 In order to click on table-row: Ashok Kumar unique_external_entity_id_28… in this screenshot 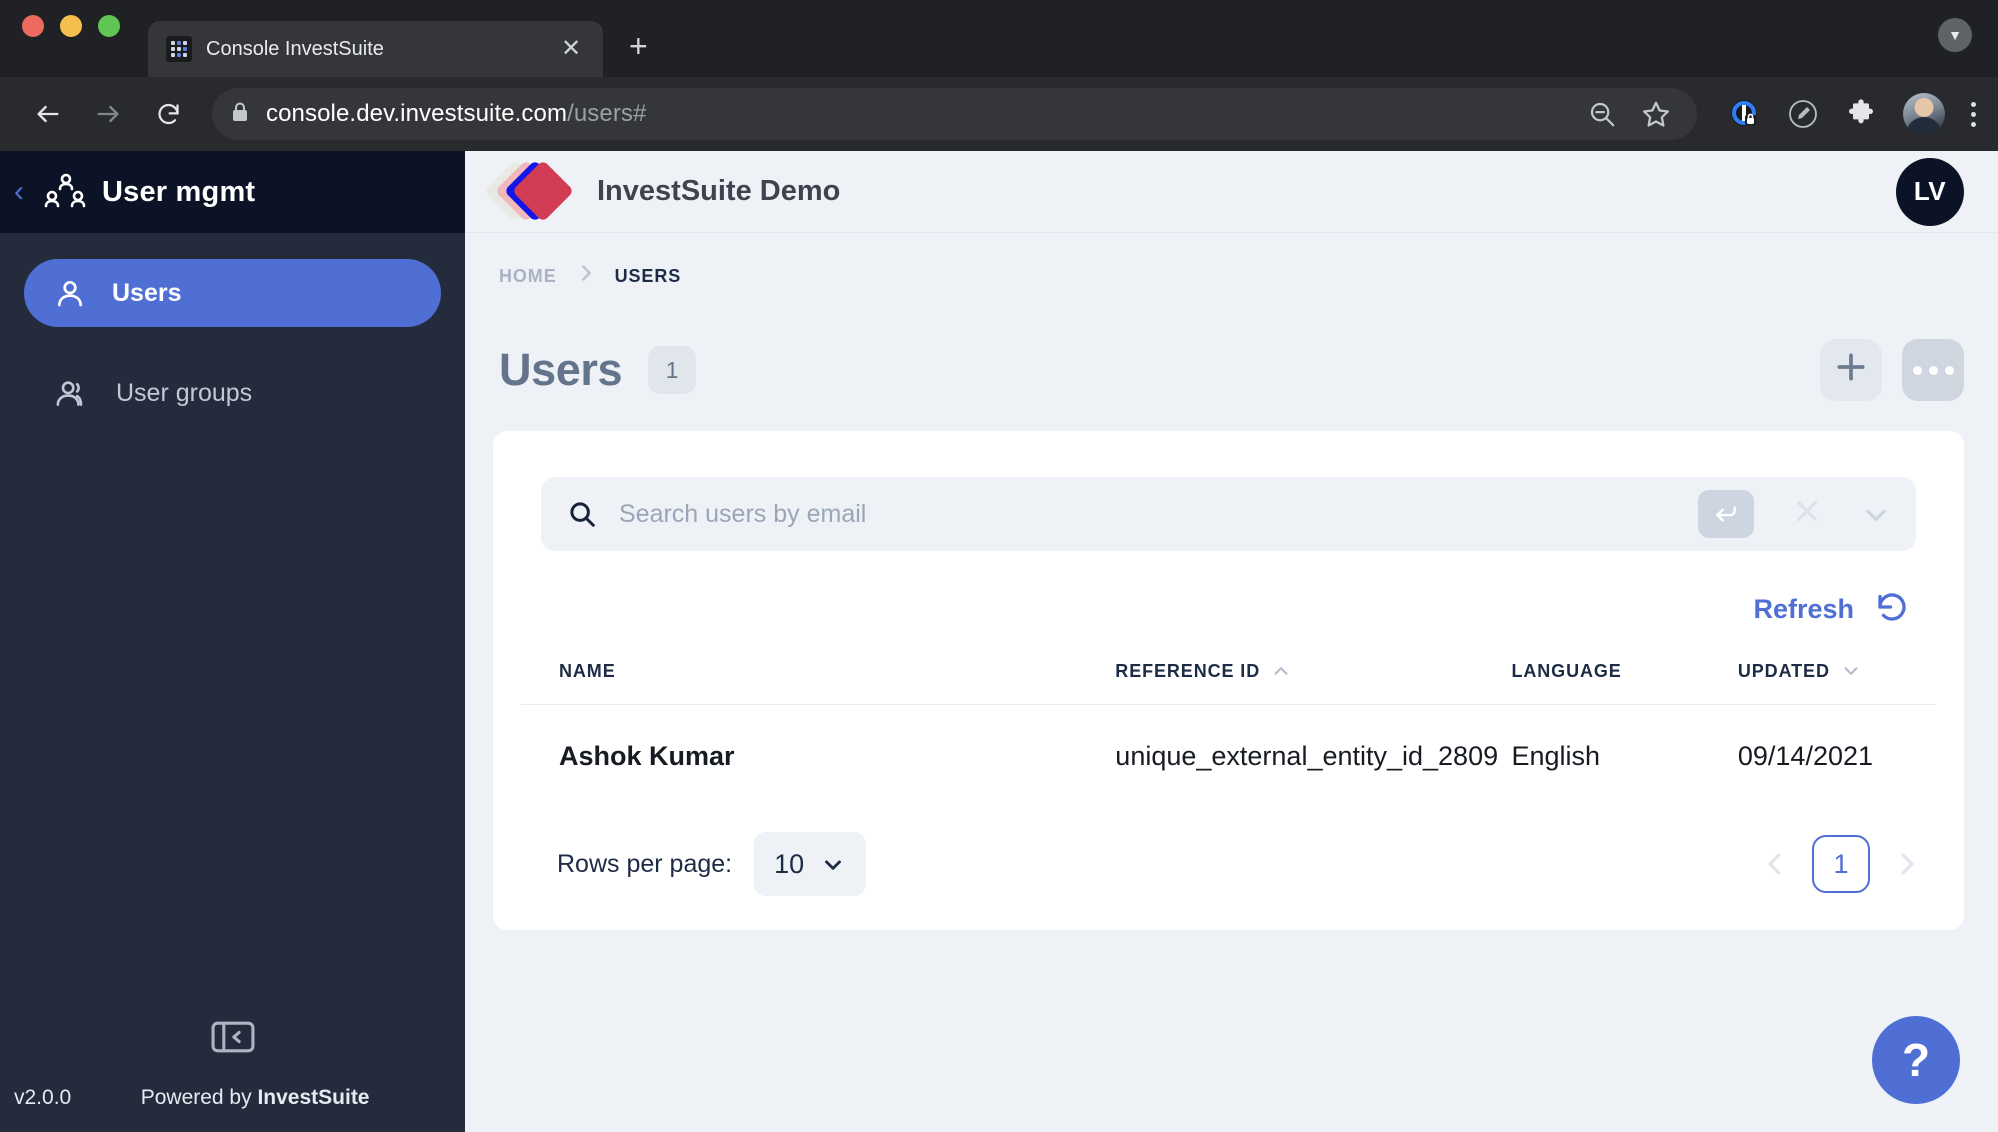, I will do `click(1228, 755)`.